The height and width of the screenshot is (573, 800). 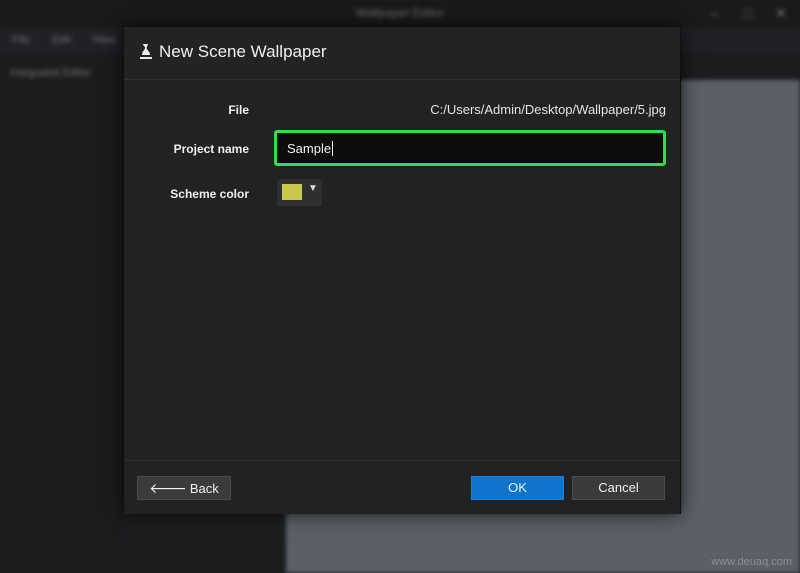 I want to click on cancel-button: Cancel, so click(x=618, y=488).